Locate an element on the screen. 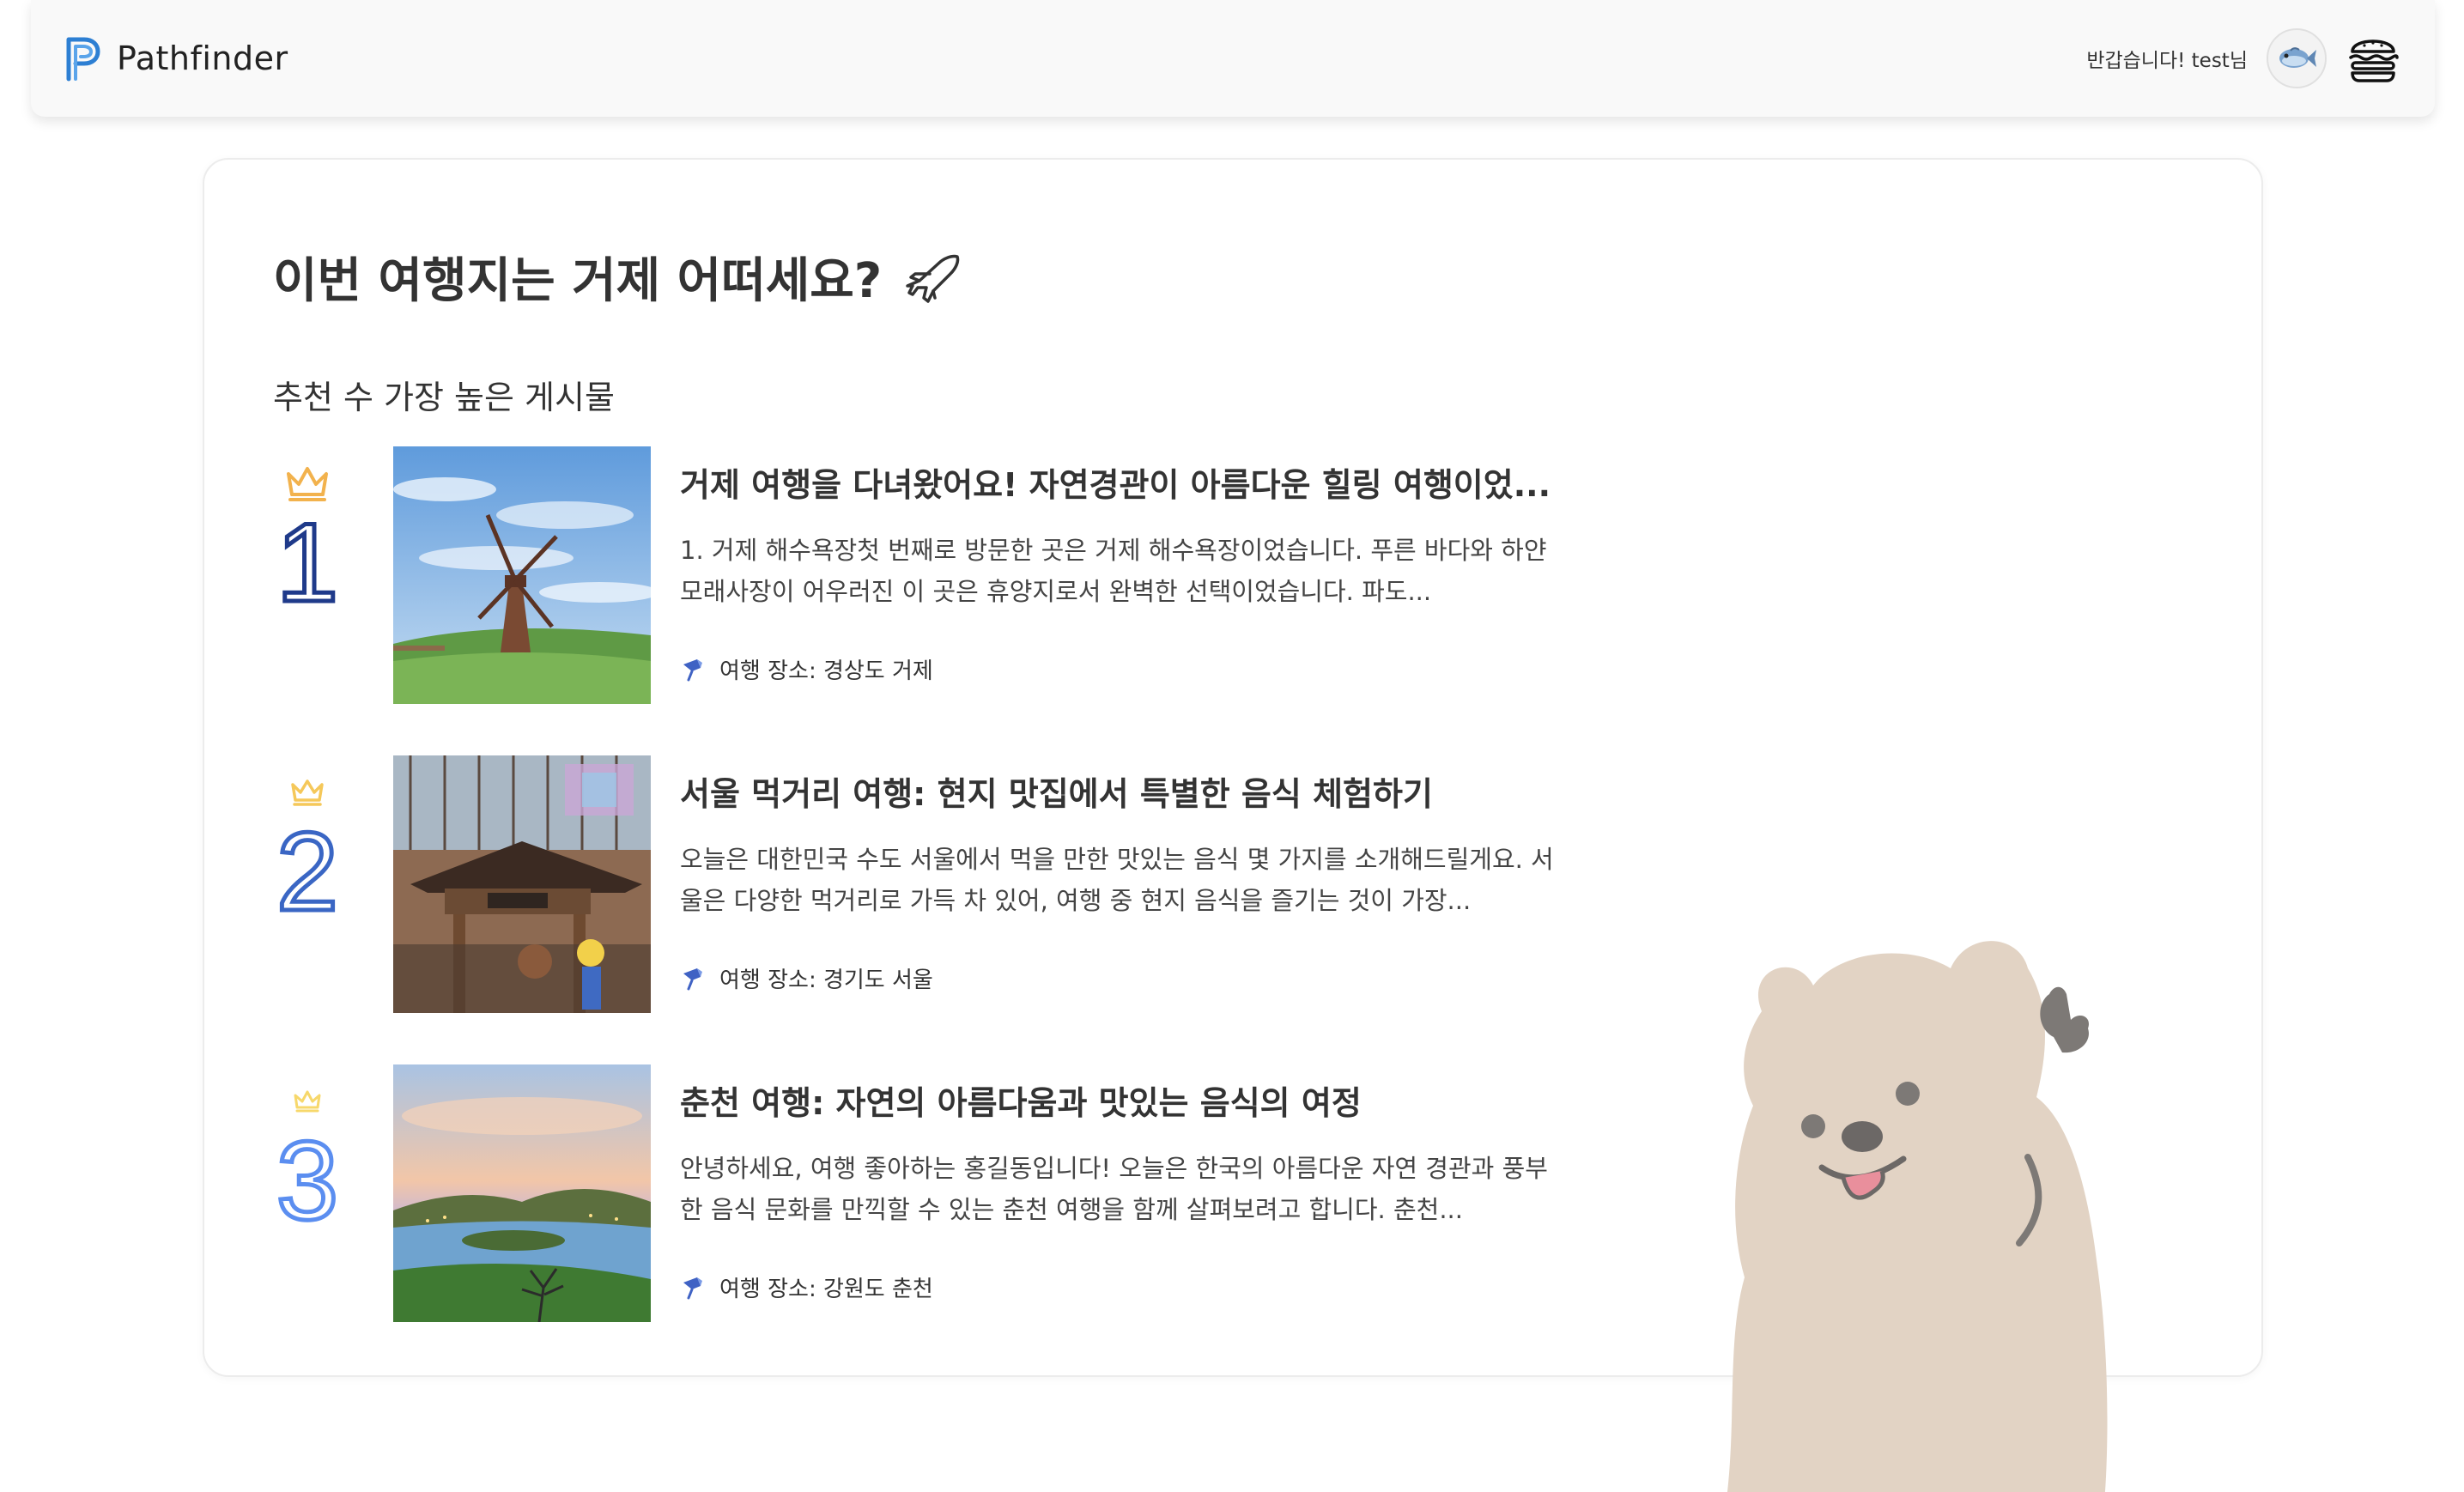 The image size is (2464, 1492). brand-name: Pathfinder is located at coordinates (202, 58).